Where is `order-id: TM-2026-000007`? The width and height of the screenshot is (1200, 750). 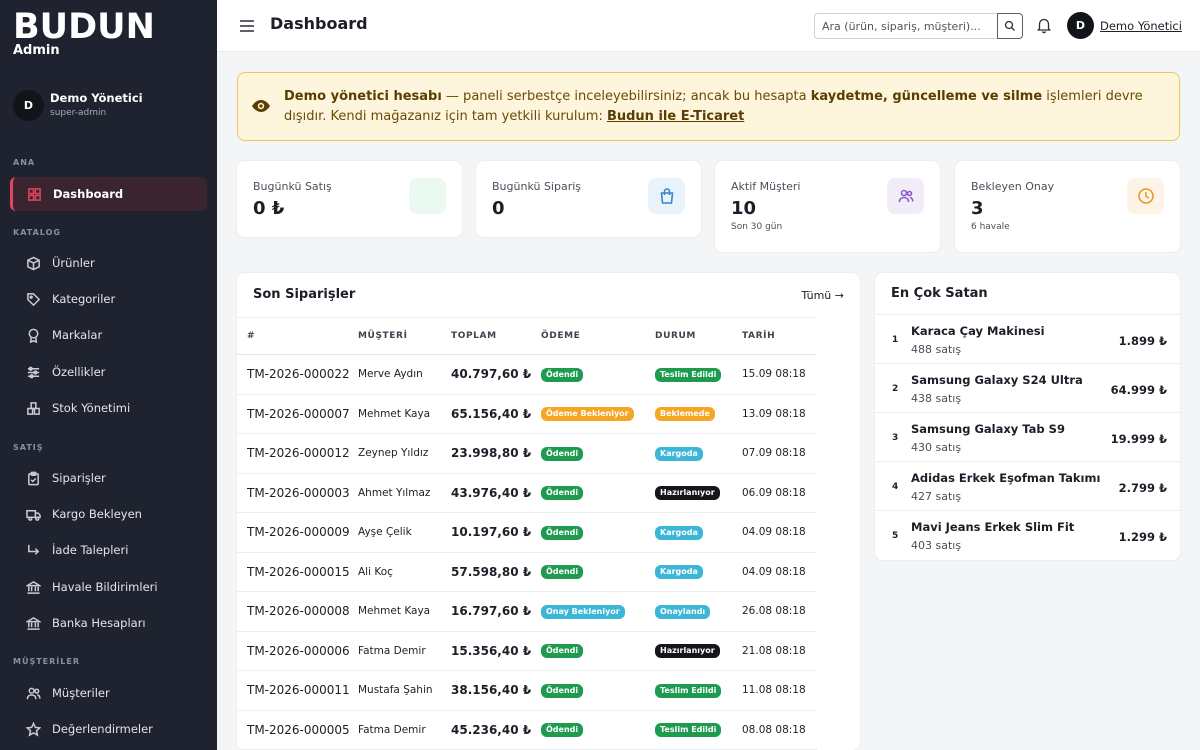
order-id: TM-2026-000007 is located at coordinates (297, 414).